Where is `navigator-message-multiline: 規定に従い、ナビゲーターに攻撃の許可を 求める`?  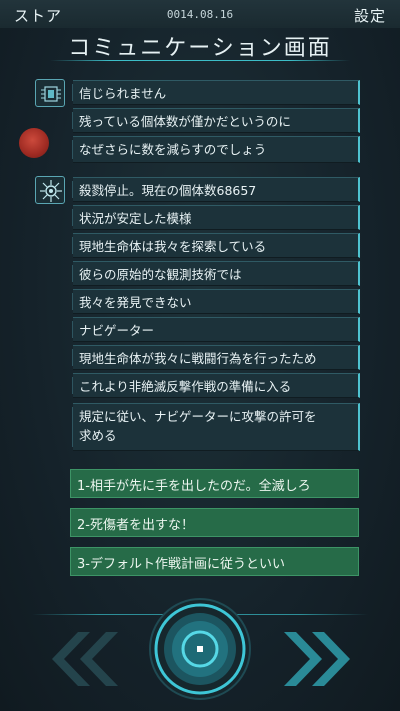
navigator-message-multiline: 規定に従い、ナビゲーターに攻撃の許可を 求める is located at coordinates (216, 427).